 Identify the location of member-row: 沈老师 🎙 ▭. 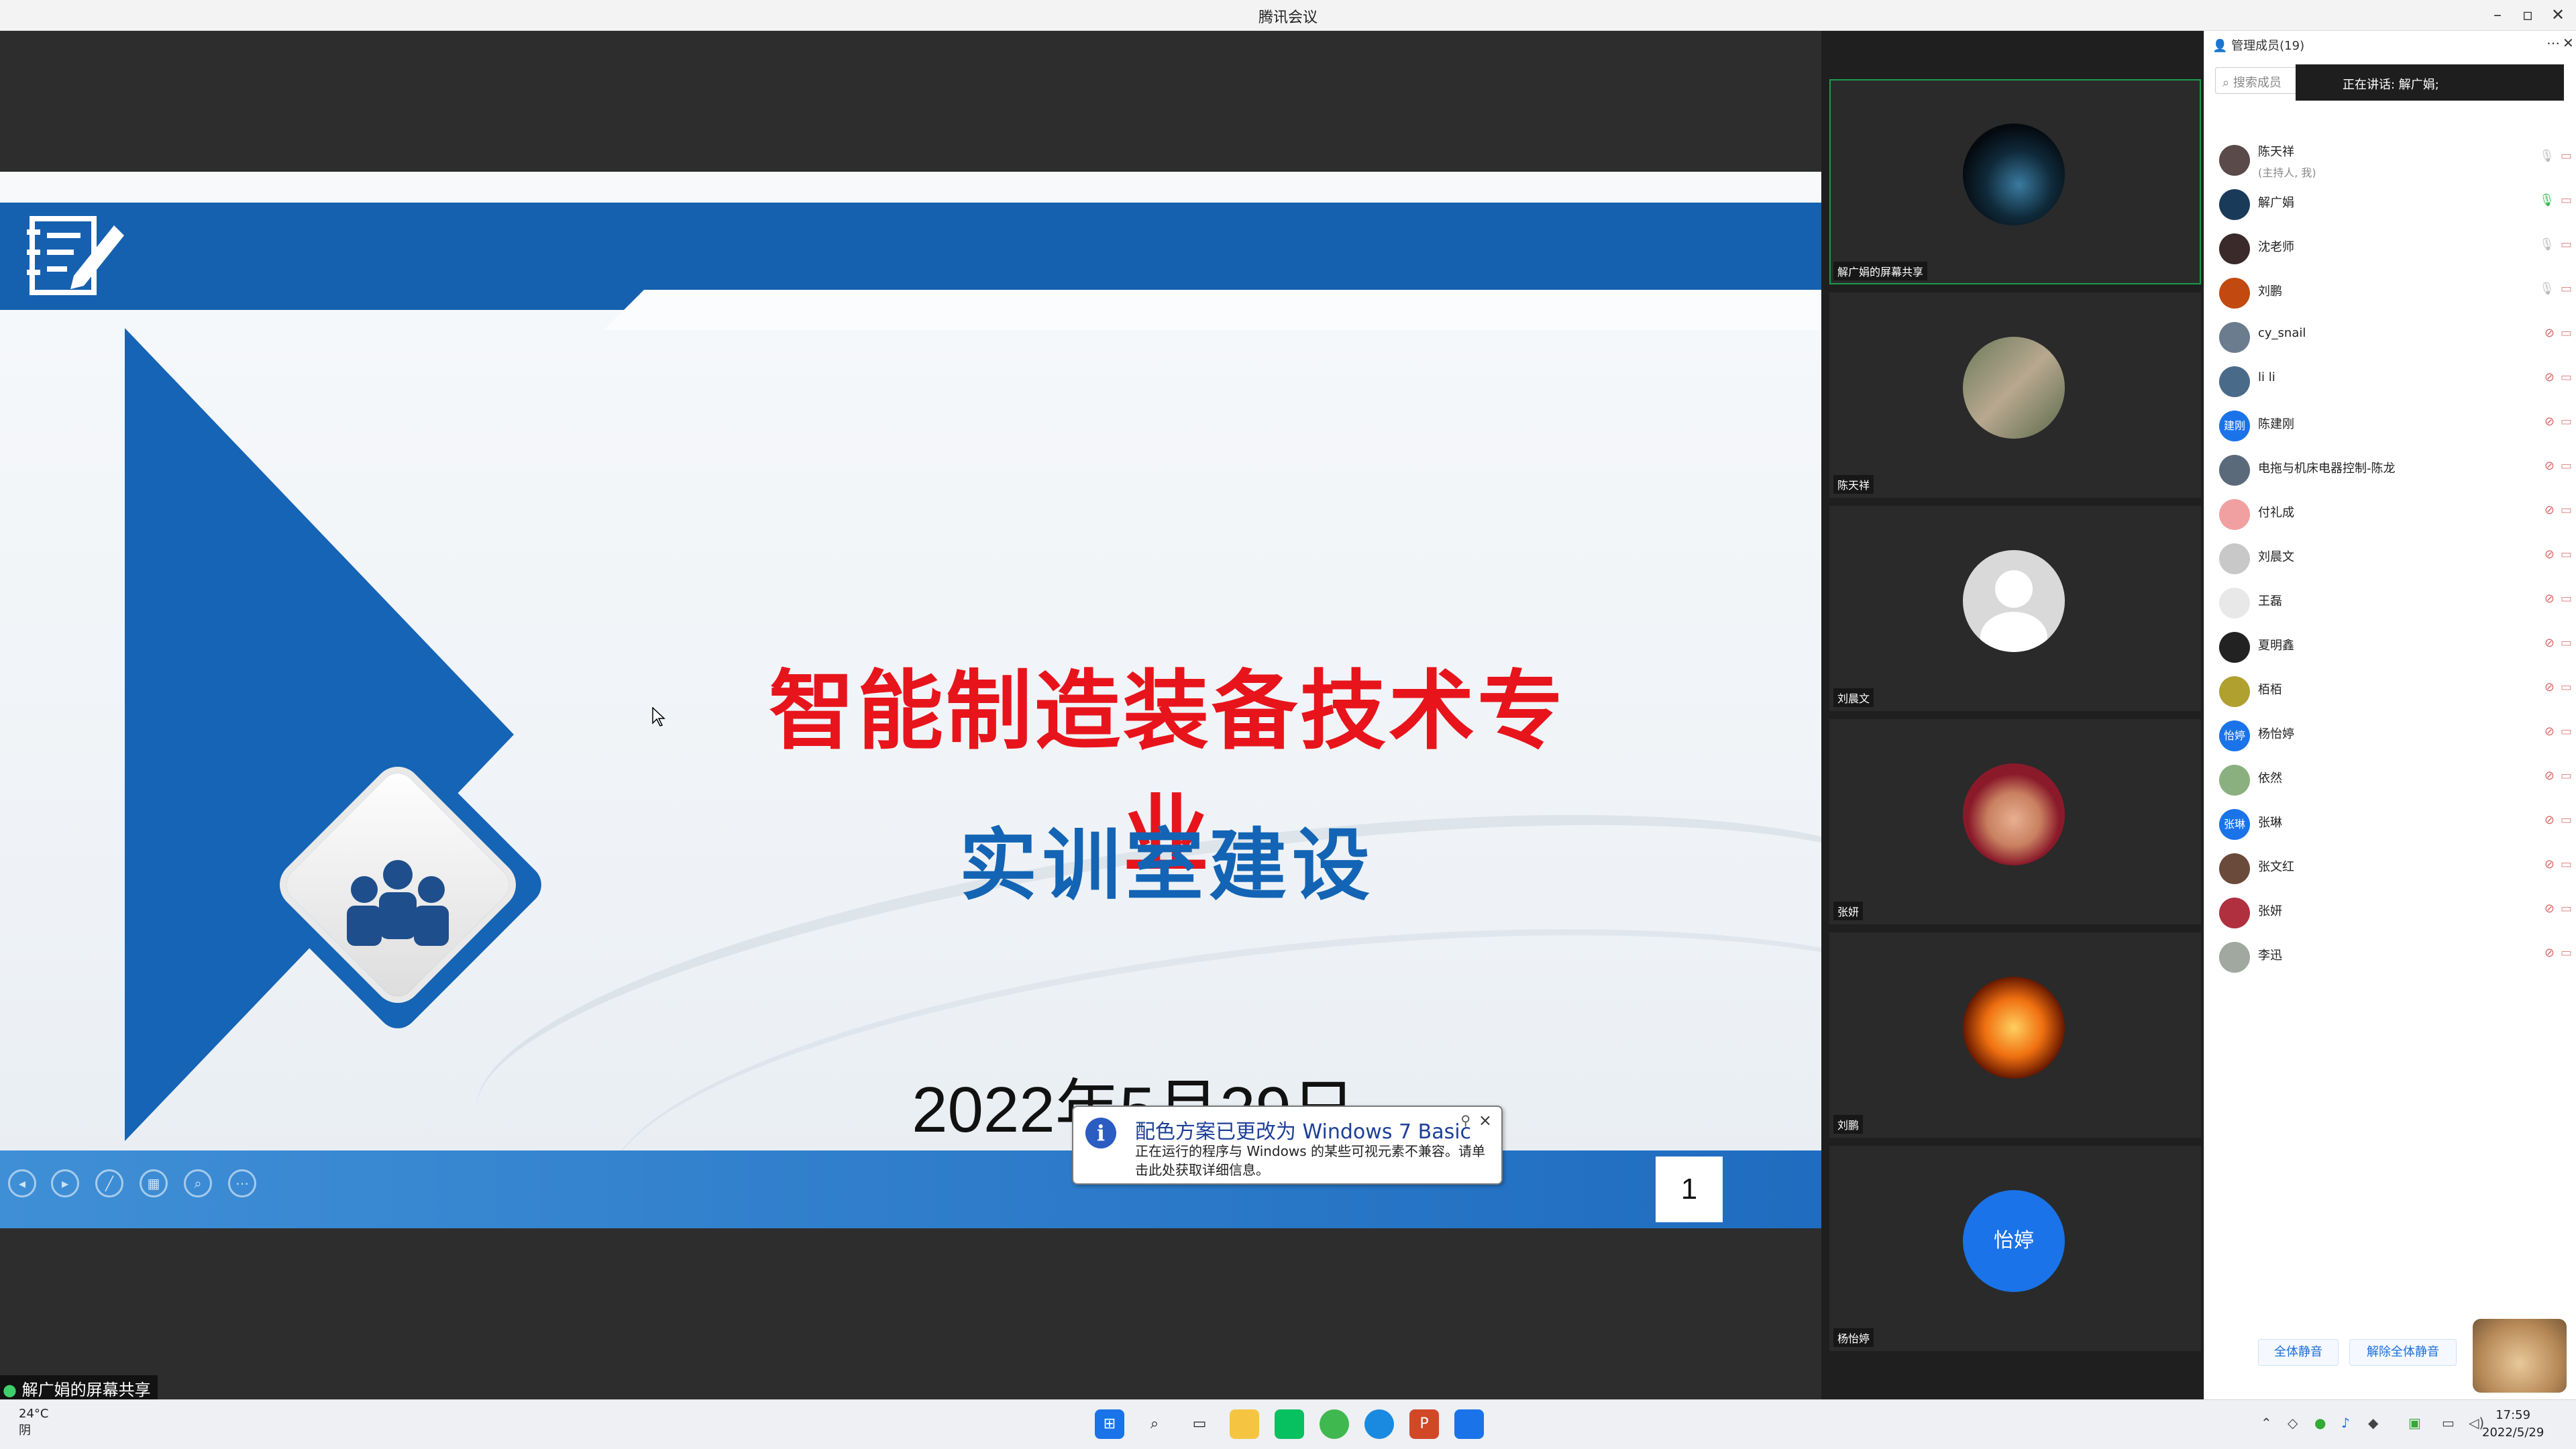
(2395, 248).